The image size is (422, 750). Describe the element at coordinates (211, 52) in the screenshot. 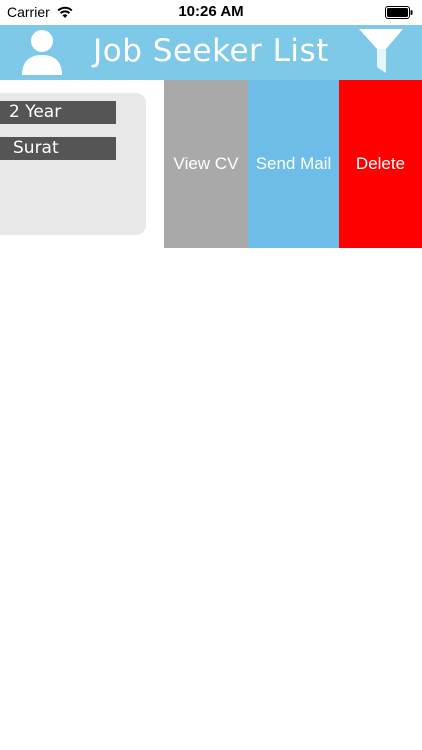

I see `nav-bar: Job Seeker List` at that location.